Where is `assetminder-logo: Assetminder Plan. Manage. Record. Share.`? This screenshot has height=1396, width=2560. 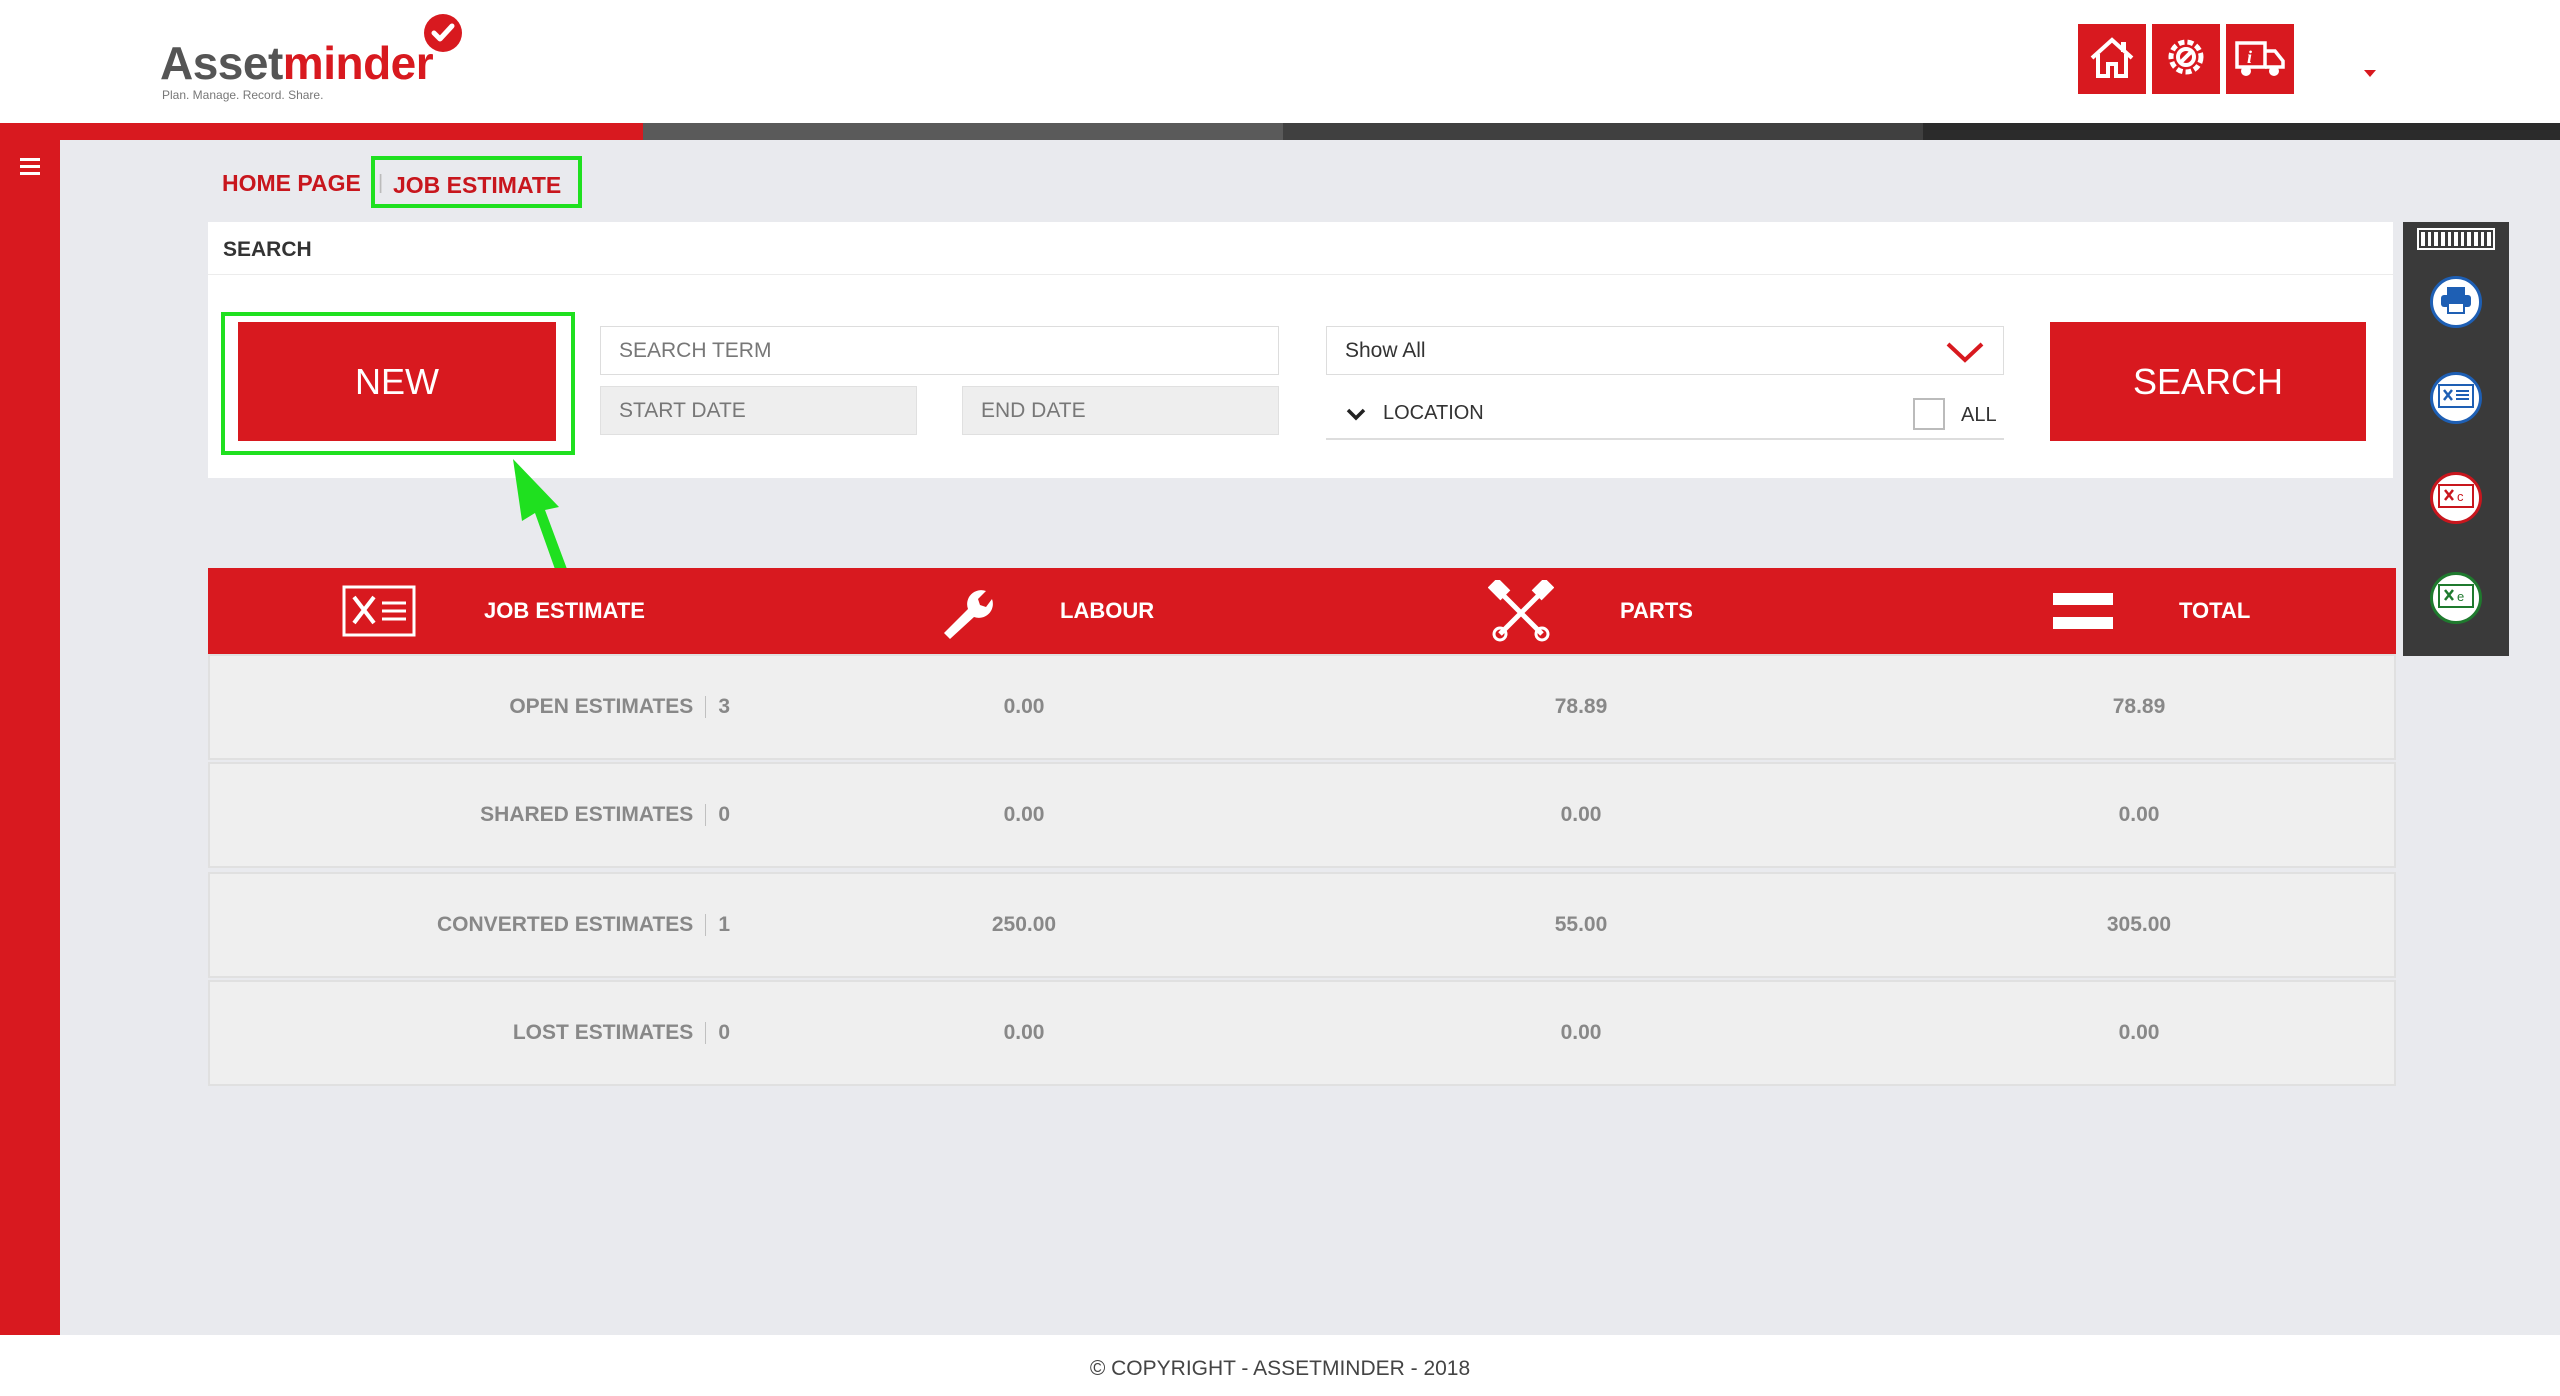 assetminder-logo: Assetminder Plan. Manage. Record. Share. is located at coordinates (320, 58).